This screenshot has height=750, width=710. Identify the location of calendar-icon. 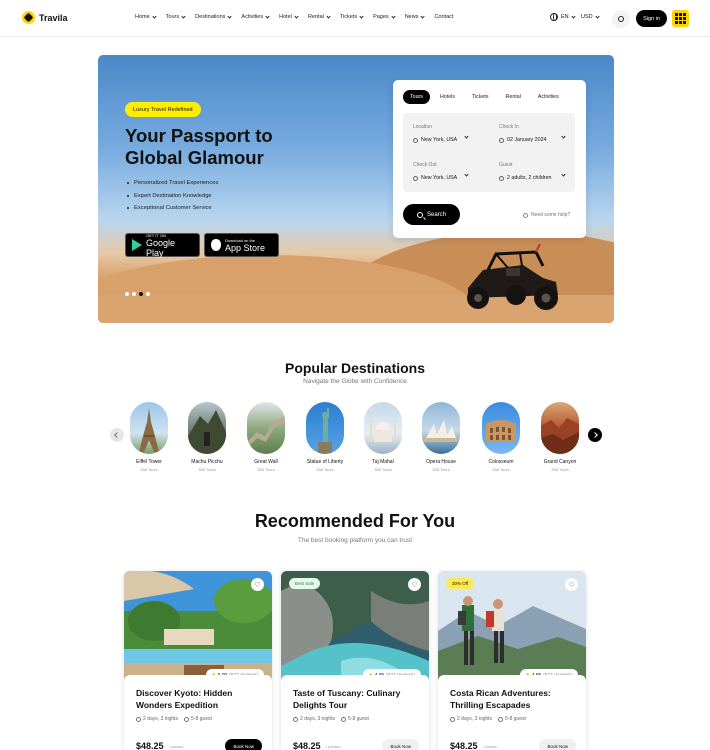
(415, 178).